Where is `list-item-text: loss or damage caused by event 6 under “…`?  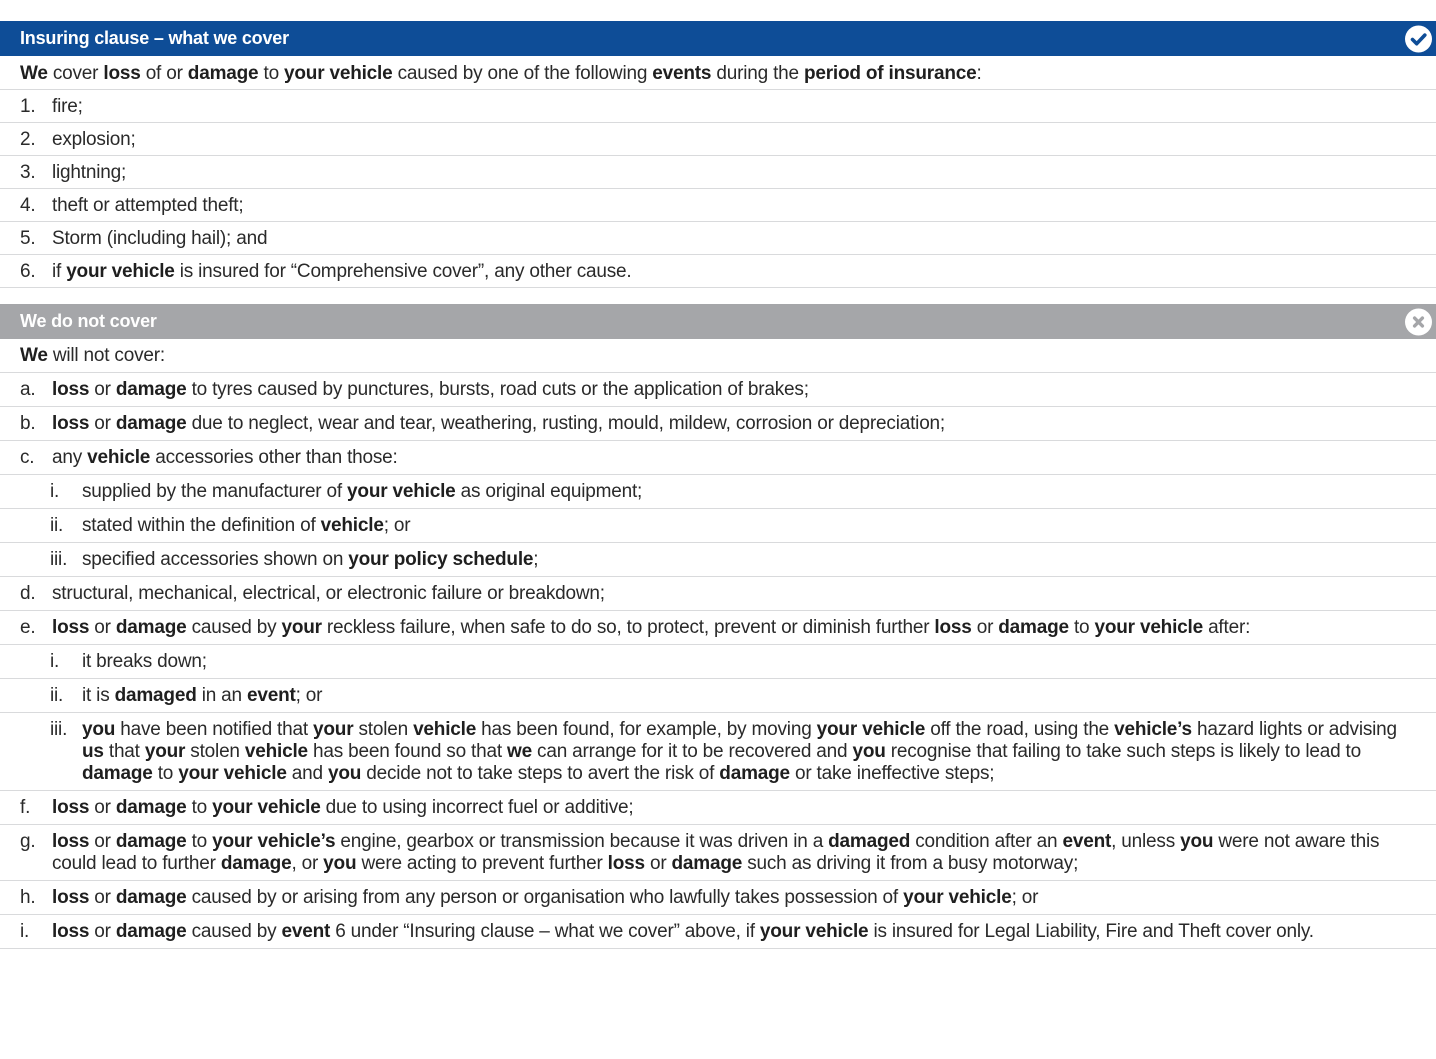
list-item-text: loss or damage caused by event 6 under “… is located at coordinates (734, 932).